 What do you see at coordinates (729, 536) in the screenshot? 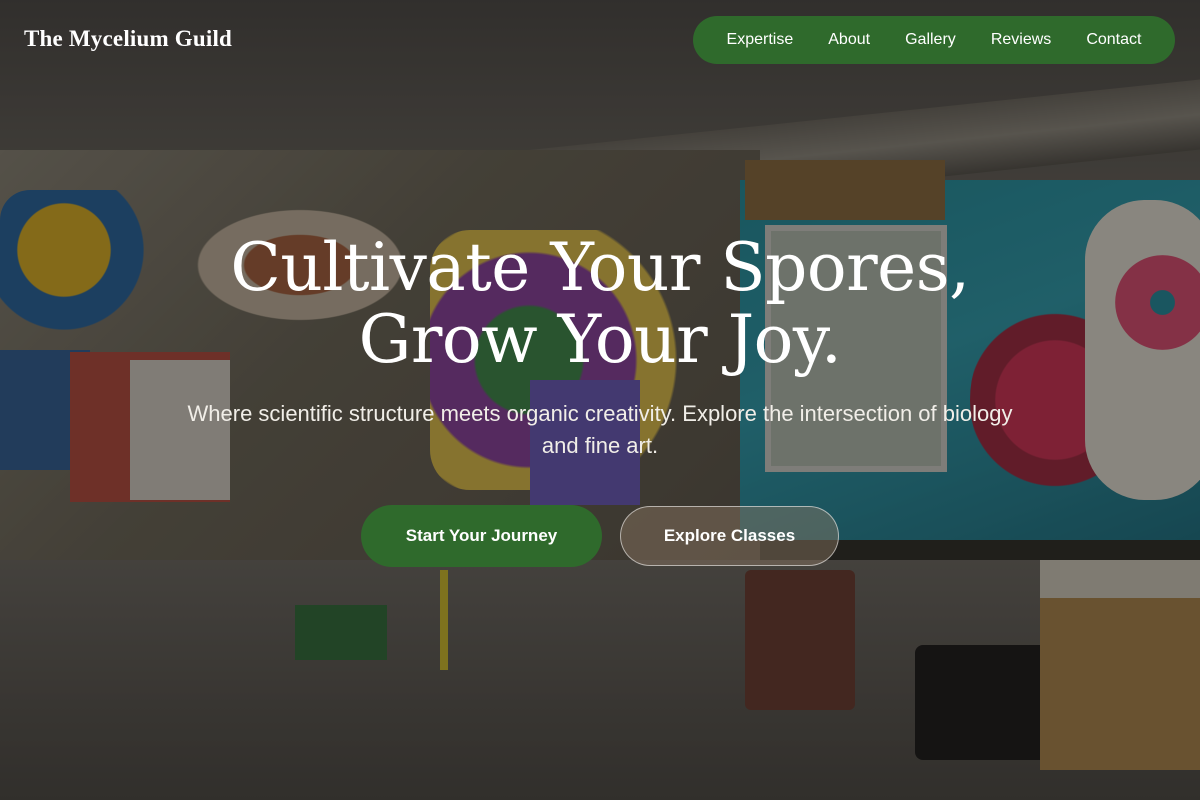
I see `explore-classes-button: Explore Classes` at bounding box center [729, 536].